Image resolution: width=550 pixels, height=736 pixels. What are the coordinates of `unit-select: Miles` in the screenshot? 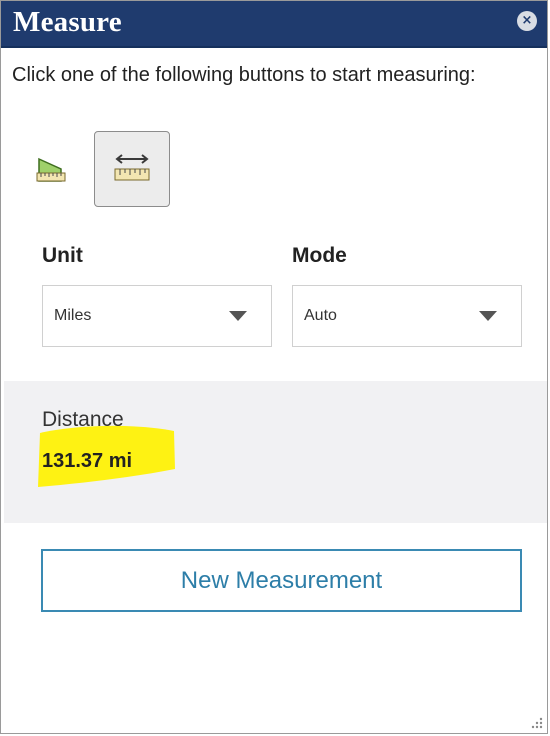 It's located at (157, 316).